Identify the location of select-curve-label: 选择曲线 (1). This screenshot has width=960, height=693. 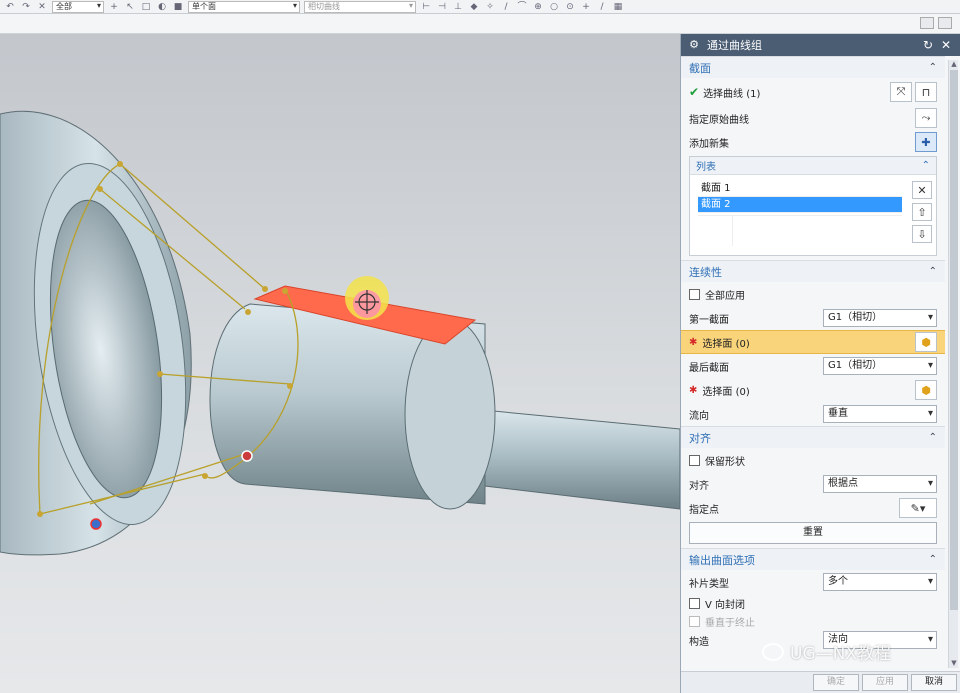
(732, 94).